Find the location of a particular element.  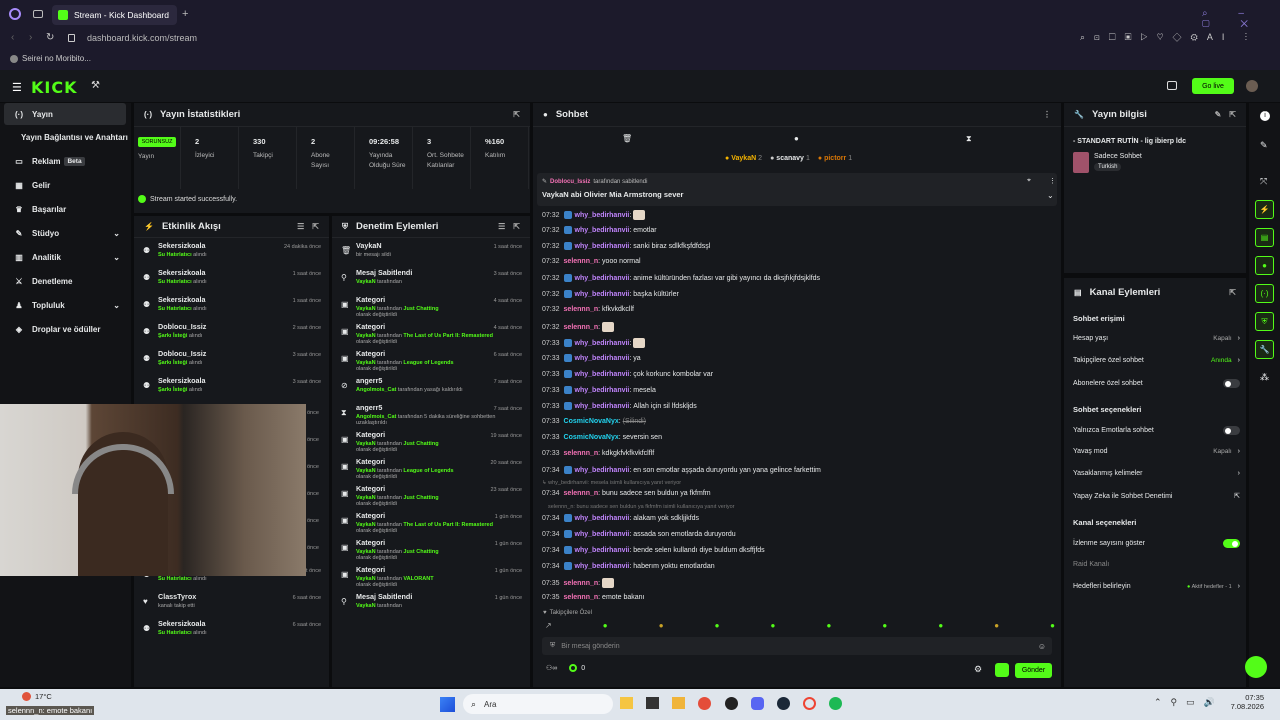

sidebar-item-gelir: ▦ Gelir is located at coordinates (65, 185).